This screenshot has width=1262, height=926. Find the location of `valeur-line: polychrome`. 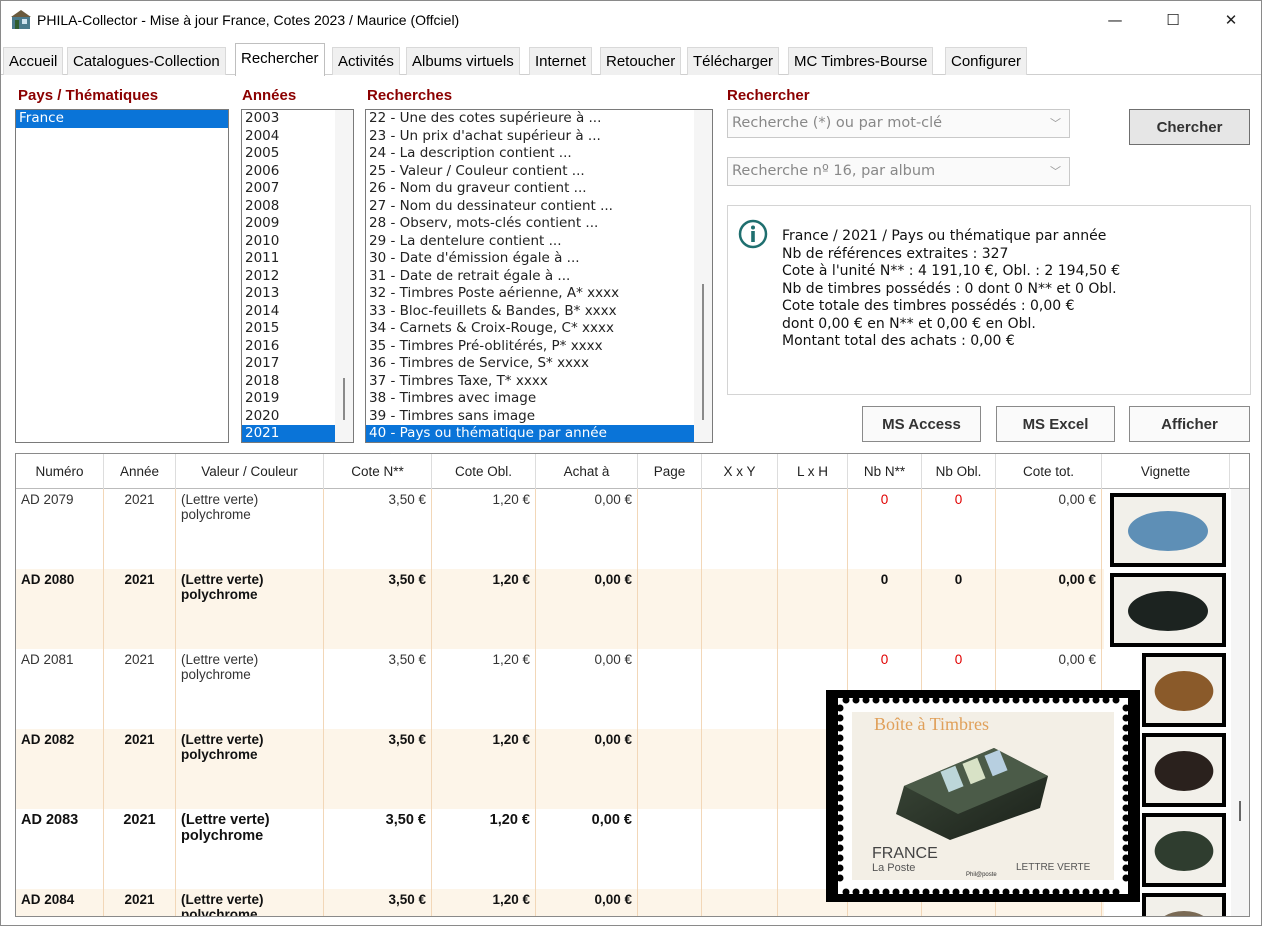

valeur-line: polychrome is located at coordinates (219, 754).